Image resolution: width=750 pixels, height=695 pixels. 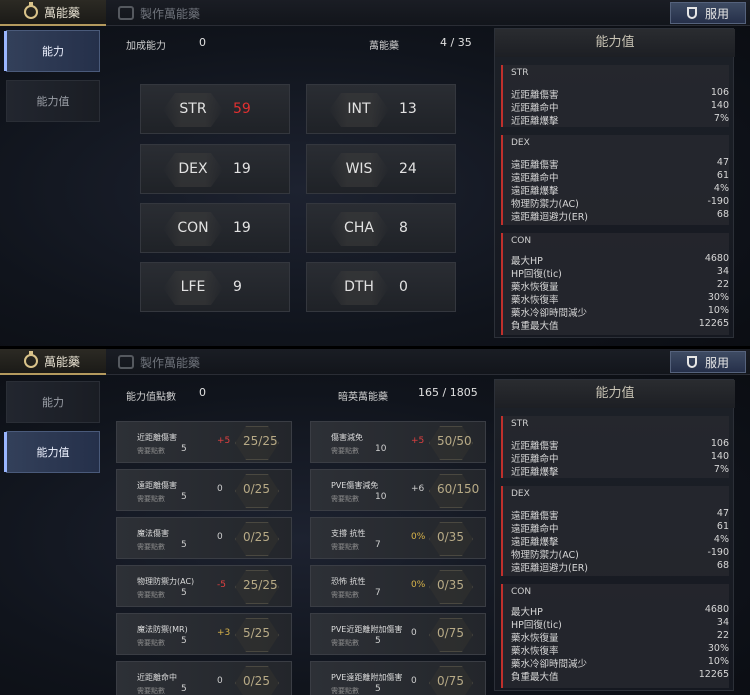 I want to click on stat-value: 24, so click(x=408, y=169).